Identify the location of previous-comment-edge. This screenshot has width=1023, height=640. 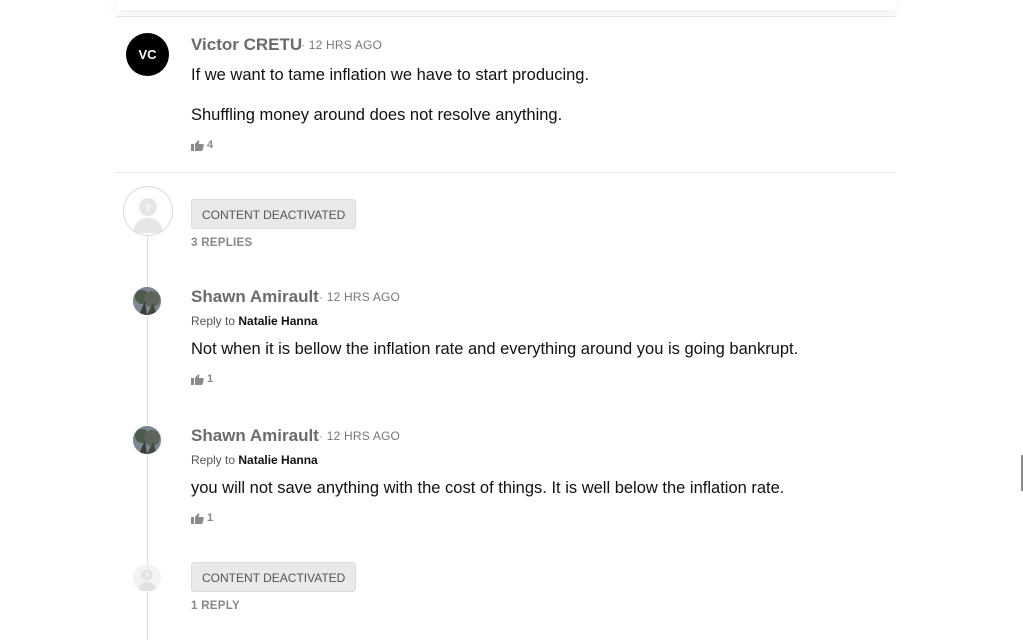
(506, 5).